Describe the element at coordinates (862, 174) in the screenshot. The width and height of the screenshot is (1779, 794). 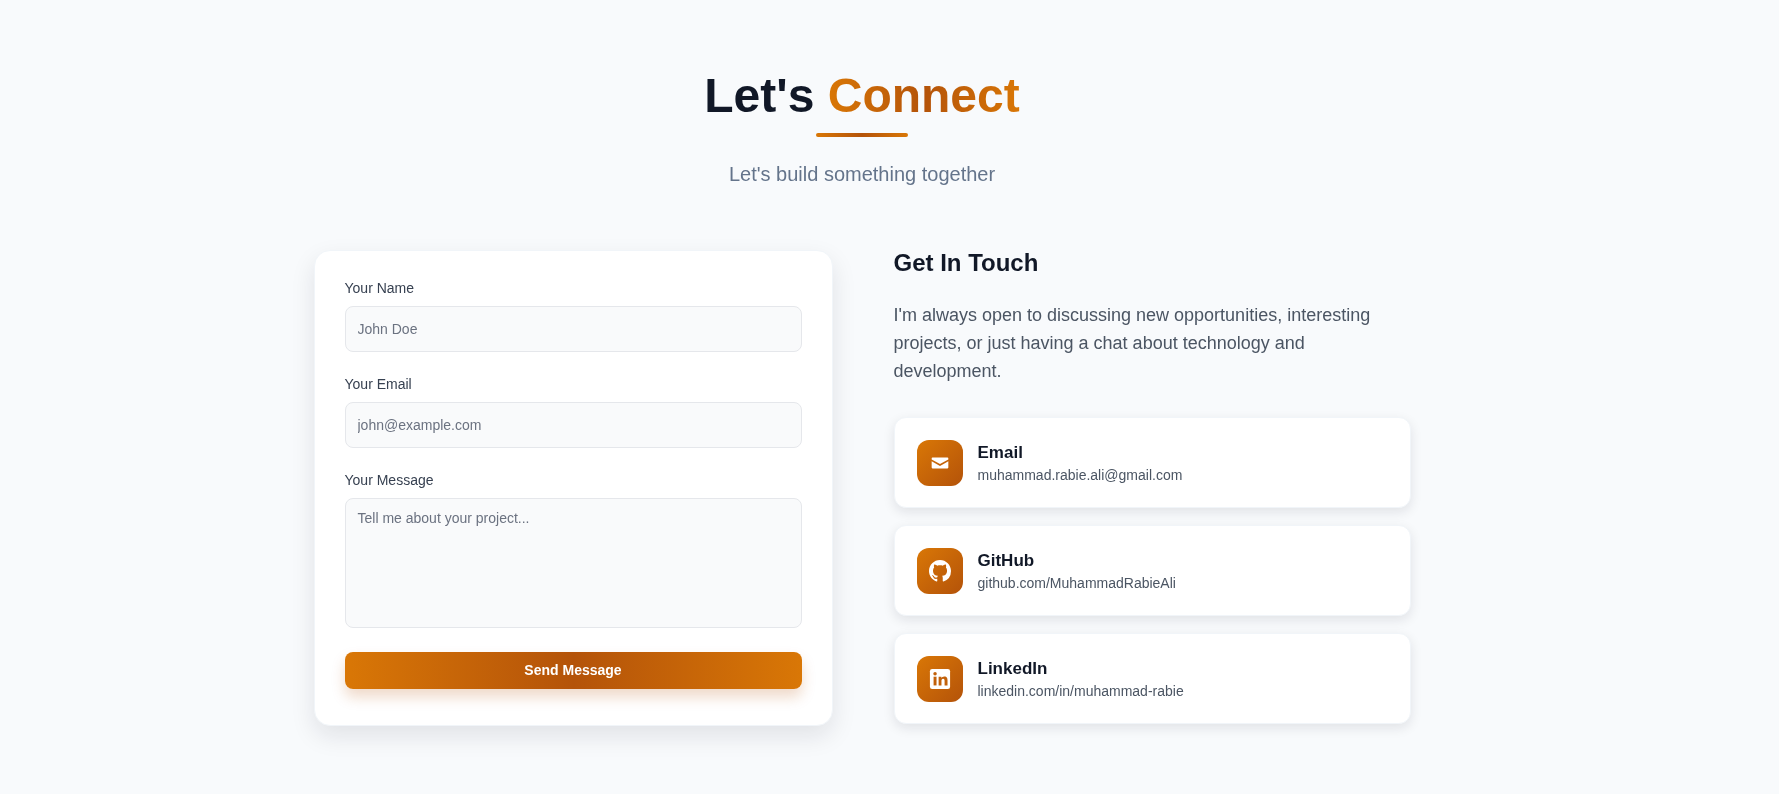
I see `subtitle: Let's build something together` at that location.